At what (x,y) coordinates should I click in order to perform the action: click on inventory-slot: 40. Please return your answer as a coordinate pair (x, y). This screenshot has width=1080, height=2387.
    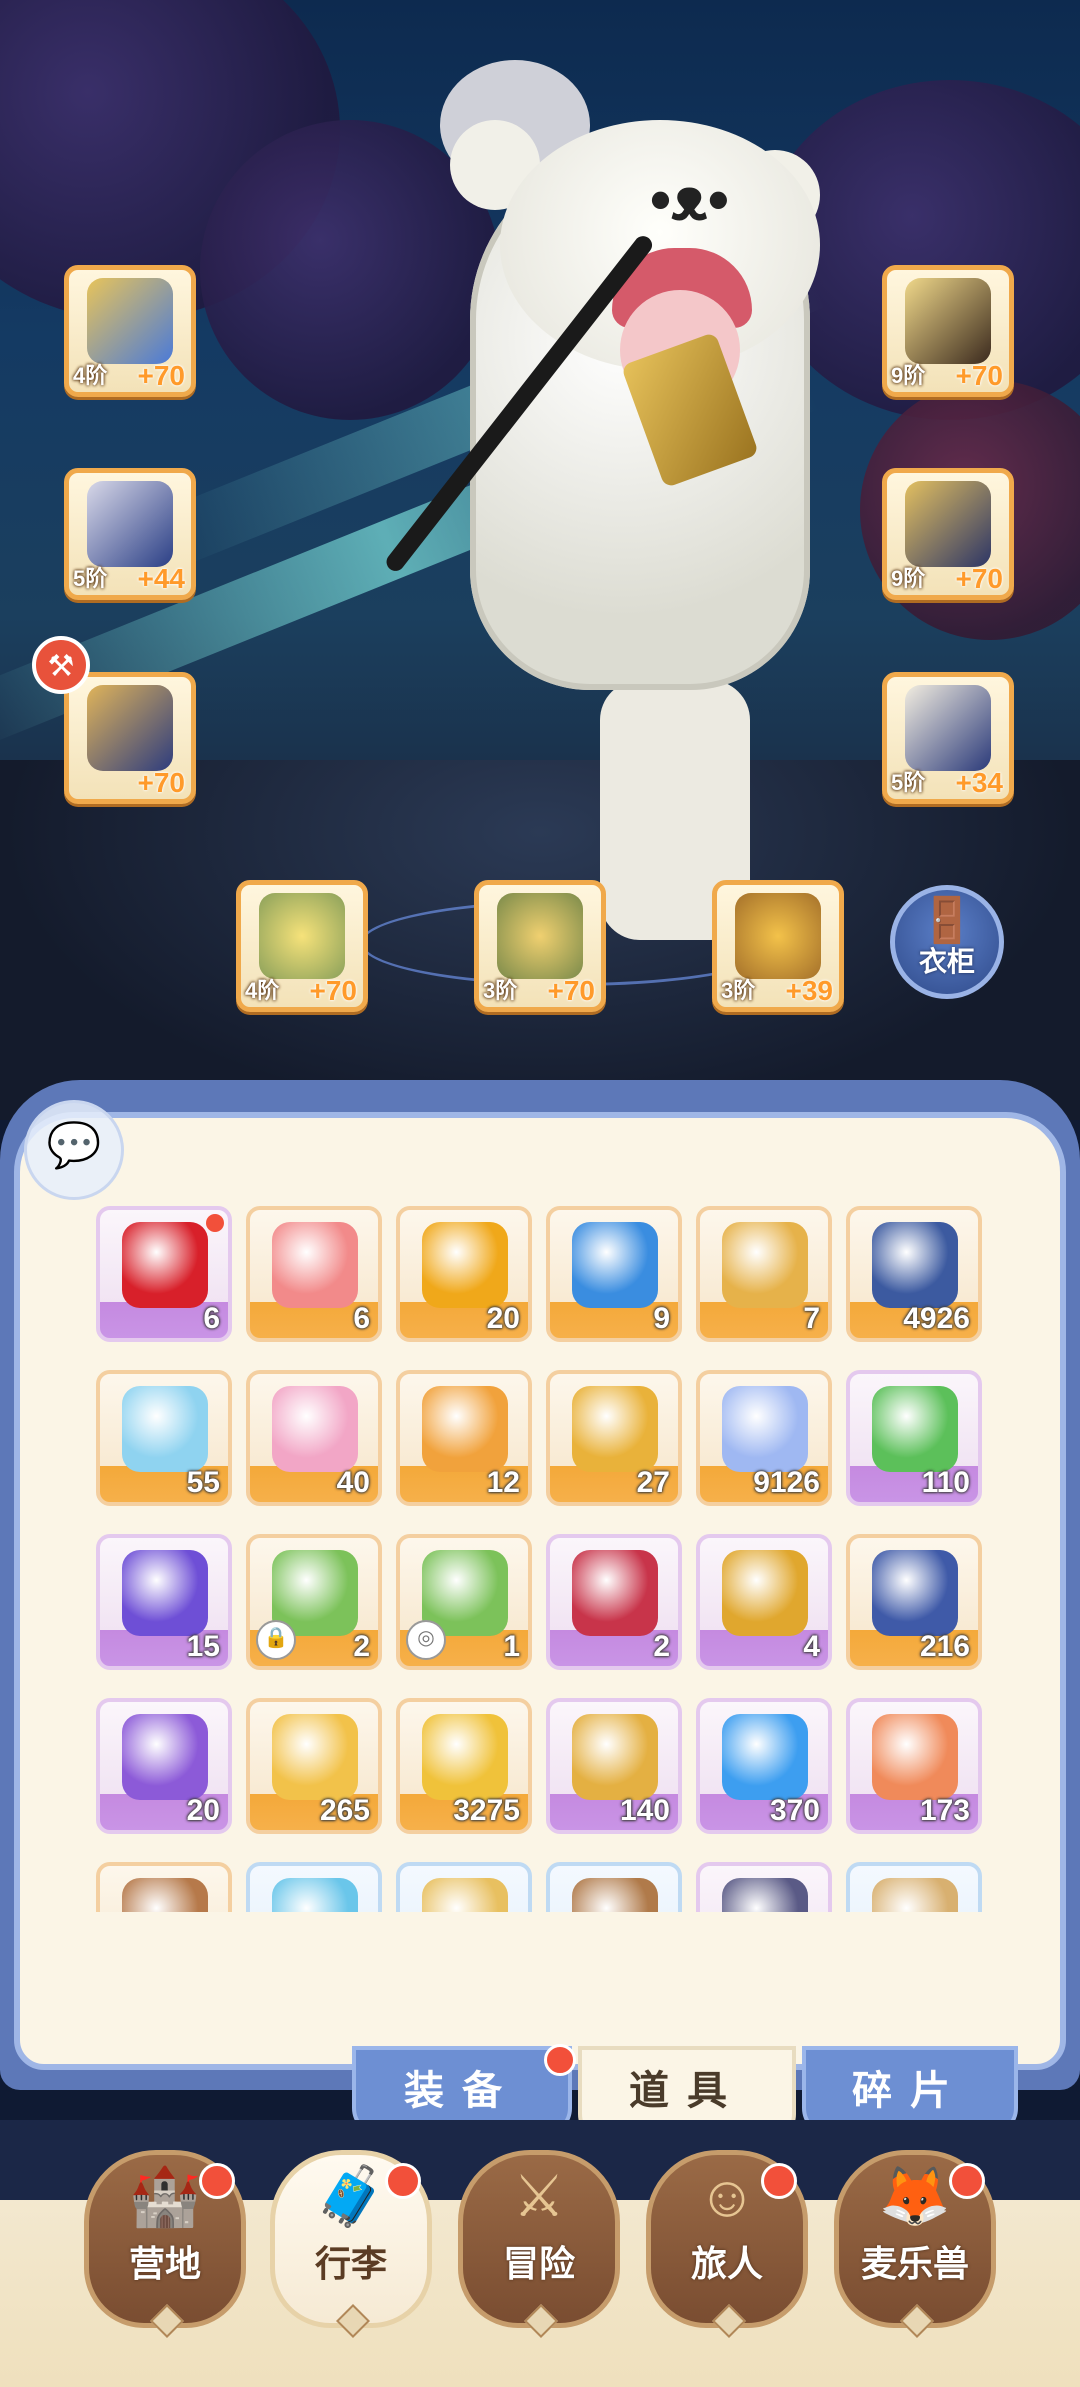
    Looking at the image, I should click on (314, 1438).